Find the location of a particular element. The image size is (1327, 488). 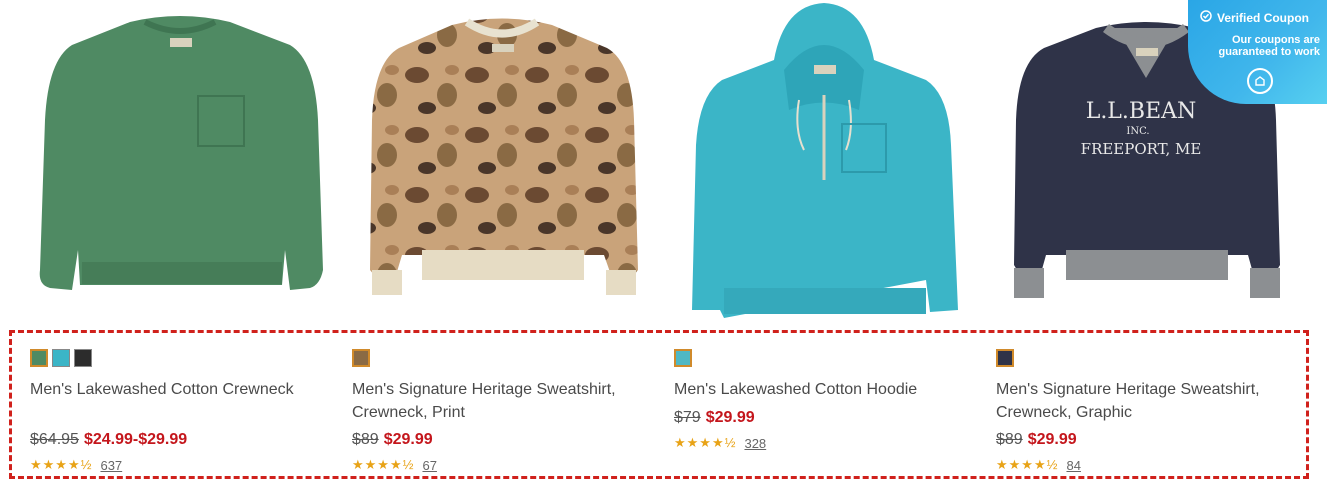

coupon-message: Our coupons are guaranteed to work is located at coordinates (1269, 46).